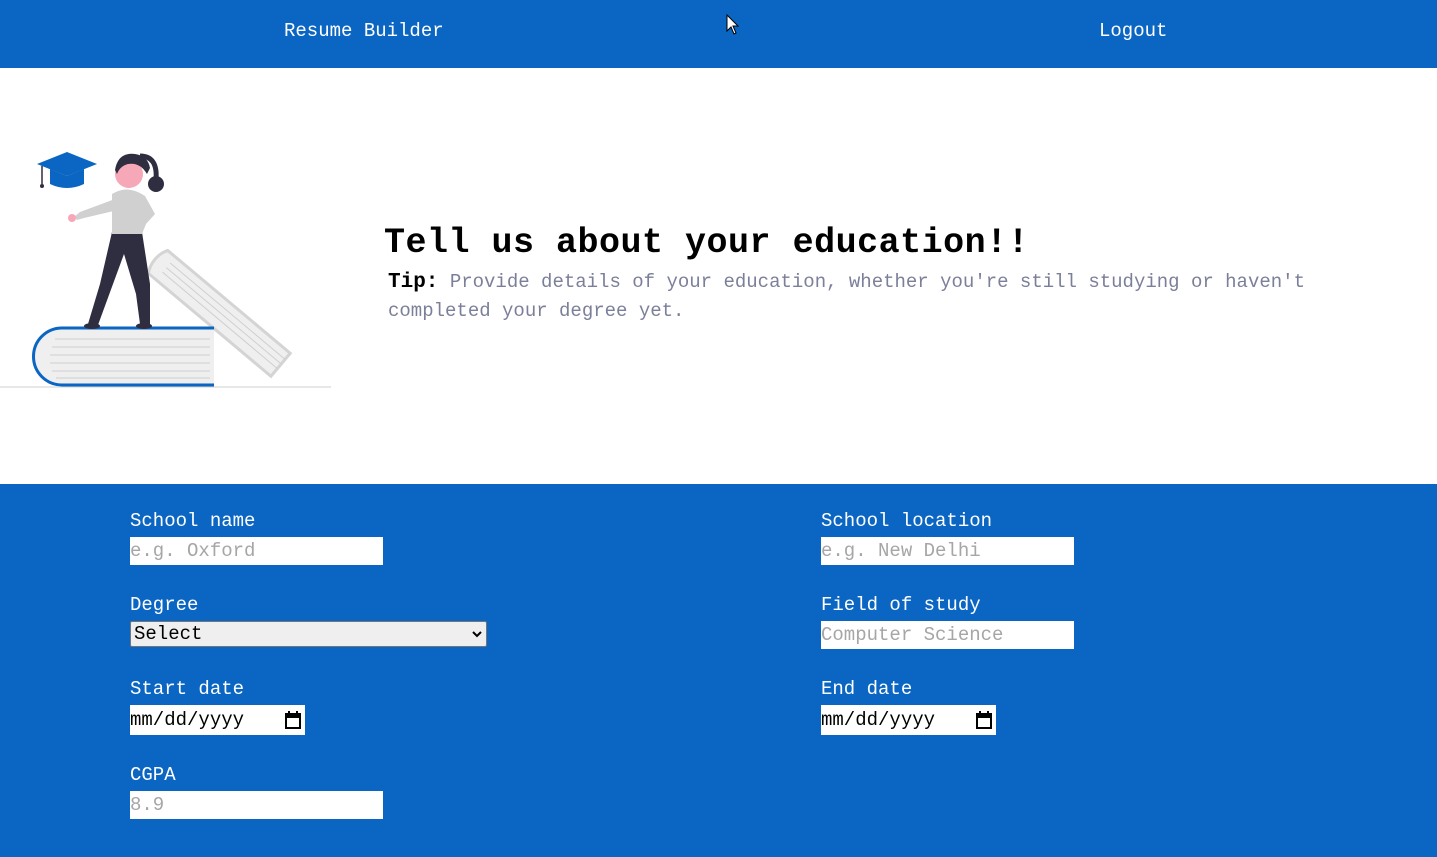 The height and width of the screenshot is (857, 1437). What do you see at coordinates (308, 634) in the screenshot?
I see `degree-select: Select` at bounding box center [308, 634].